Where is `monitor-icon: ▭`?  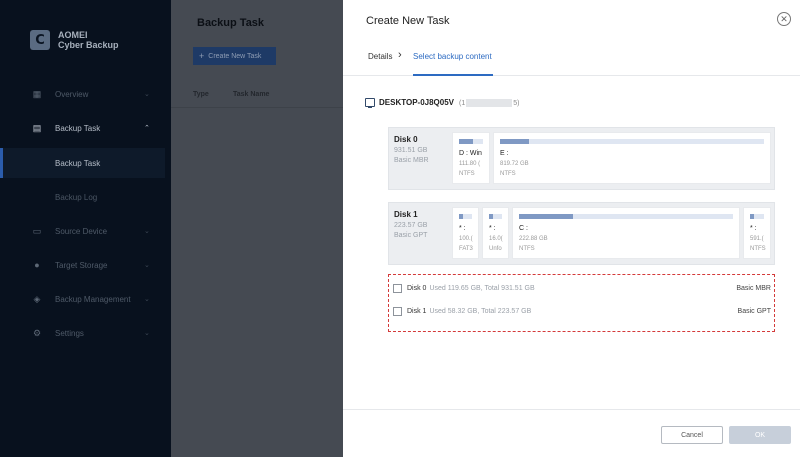
monitor-icon: ▭ is located at coordinates (37, 231).